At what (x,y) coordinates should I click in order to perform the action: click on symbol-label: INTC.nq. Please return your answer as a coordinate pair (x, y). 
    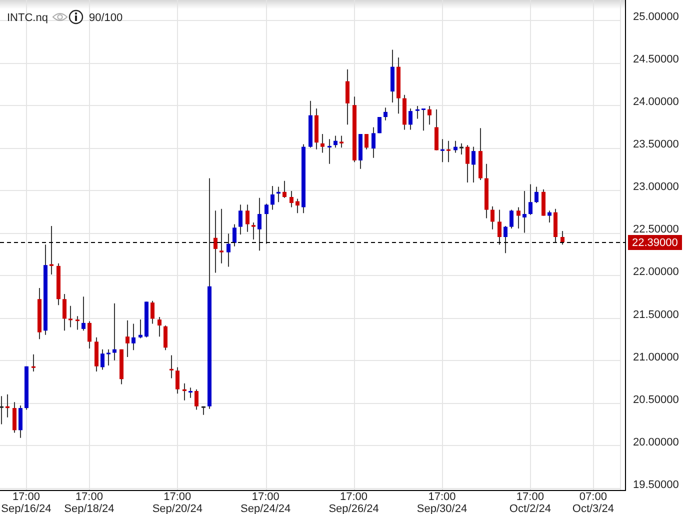
    Looking at the image, I should click on (27, 18).